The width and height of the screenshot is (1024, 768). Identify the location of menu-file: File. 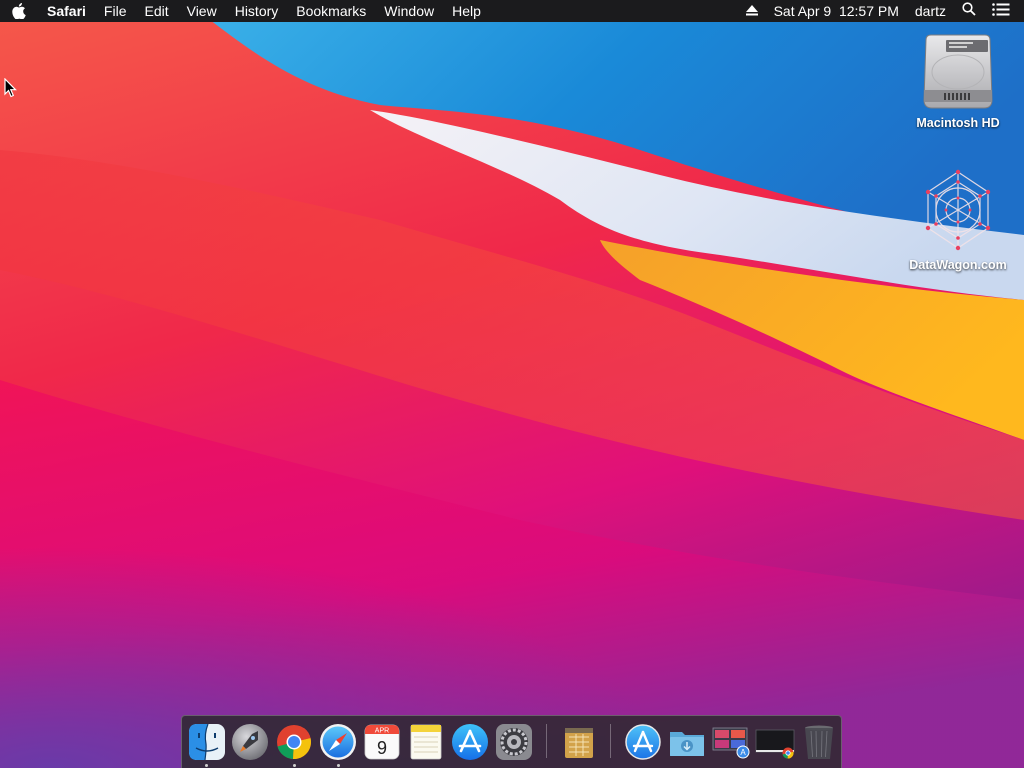
(115, 11).